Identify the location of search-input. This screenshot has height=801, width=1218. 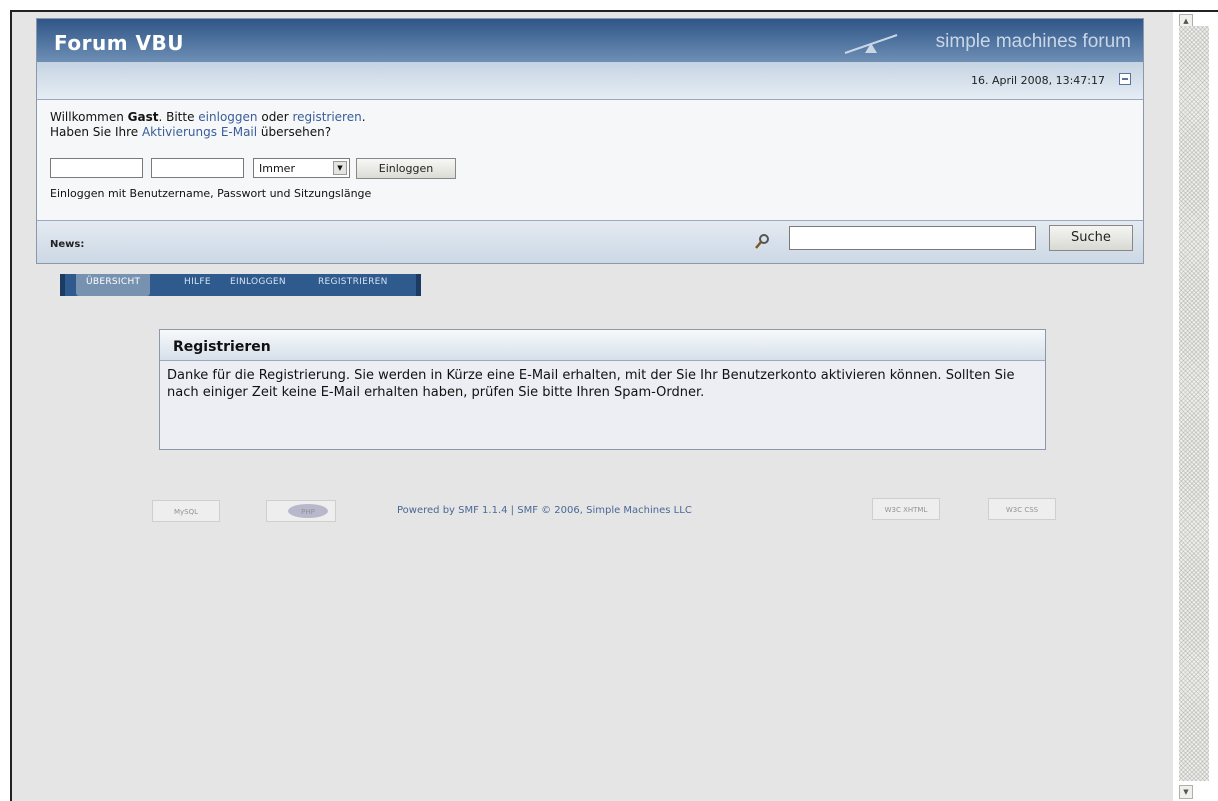
(912, 238).